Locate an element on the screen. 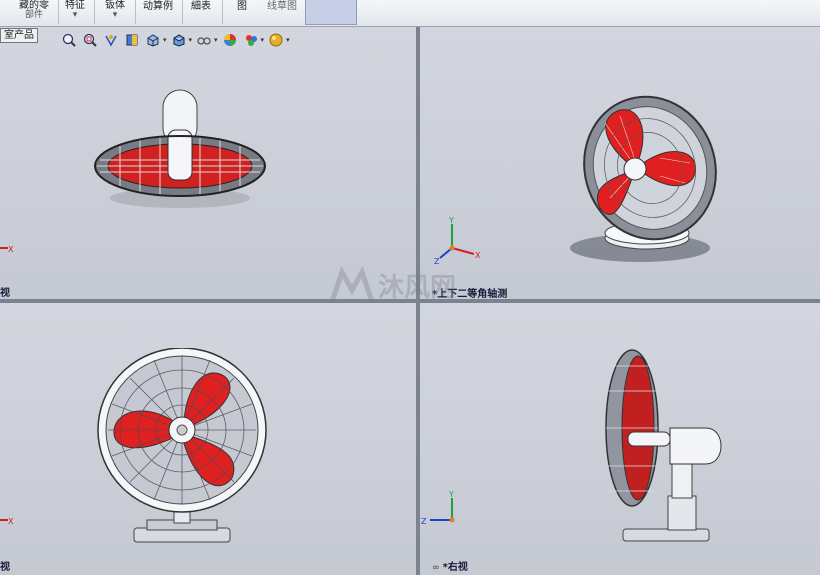  svg-text: 沐风网 is located at coordinates (417, 288).